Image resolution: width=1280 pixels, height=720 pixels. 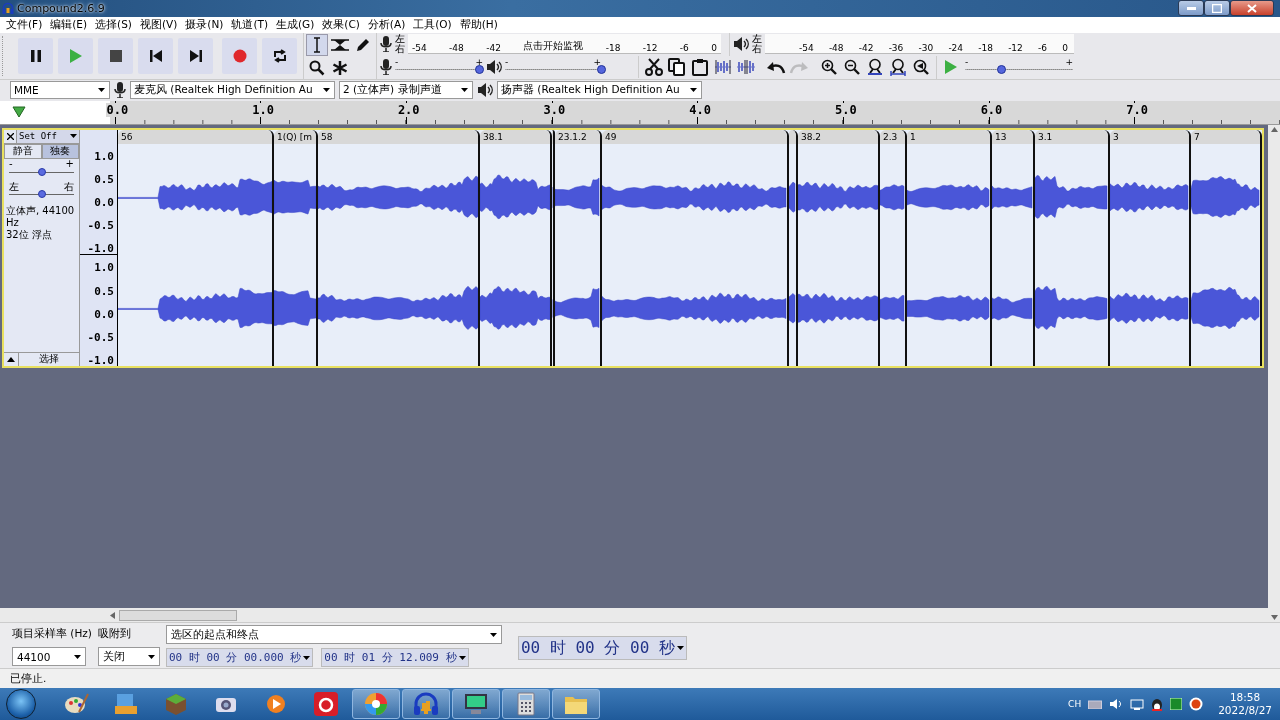 What do you see at coordinates (400, 38) in the screenshot?
I see `channel-label: 左` at bounding box center [400, 38].